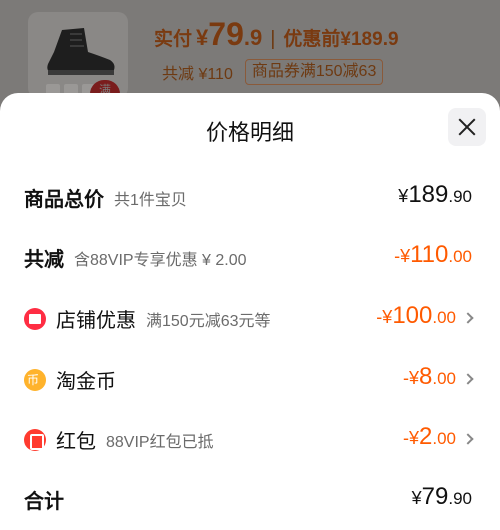 The height and width of the screenshot is (530, 500). What do you see at coordinates (160, 260) in the screenshot?
I see `row-note: 含88VIP专享优惠 ¥ 2.00` at bounding box center [160, 260].